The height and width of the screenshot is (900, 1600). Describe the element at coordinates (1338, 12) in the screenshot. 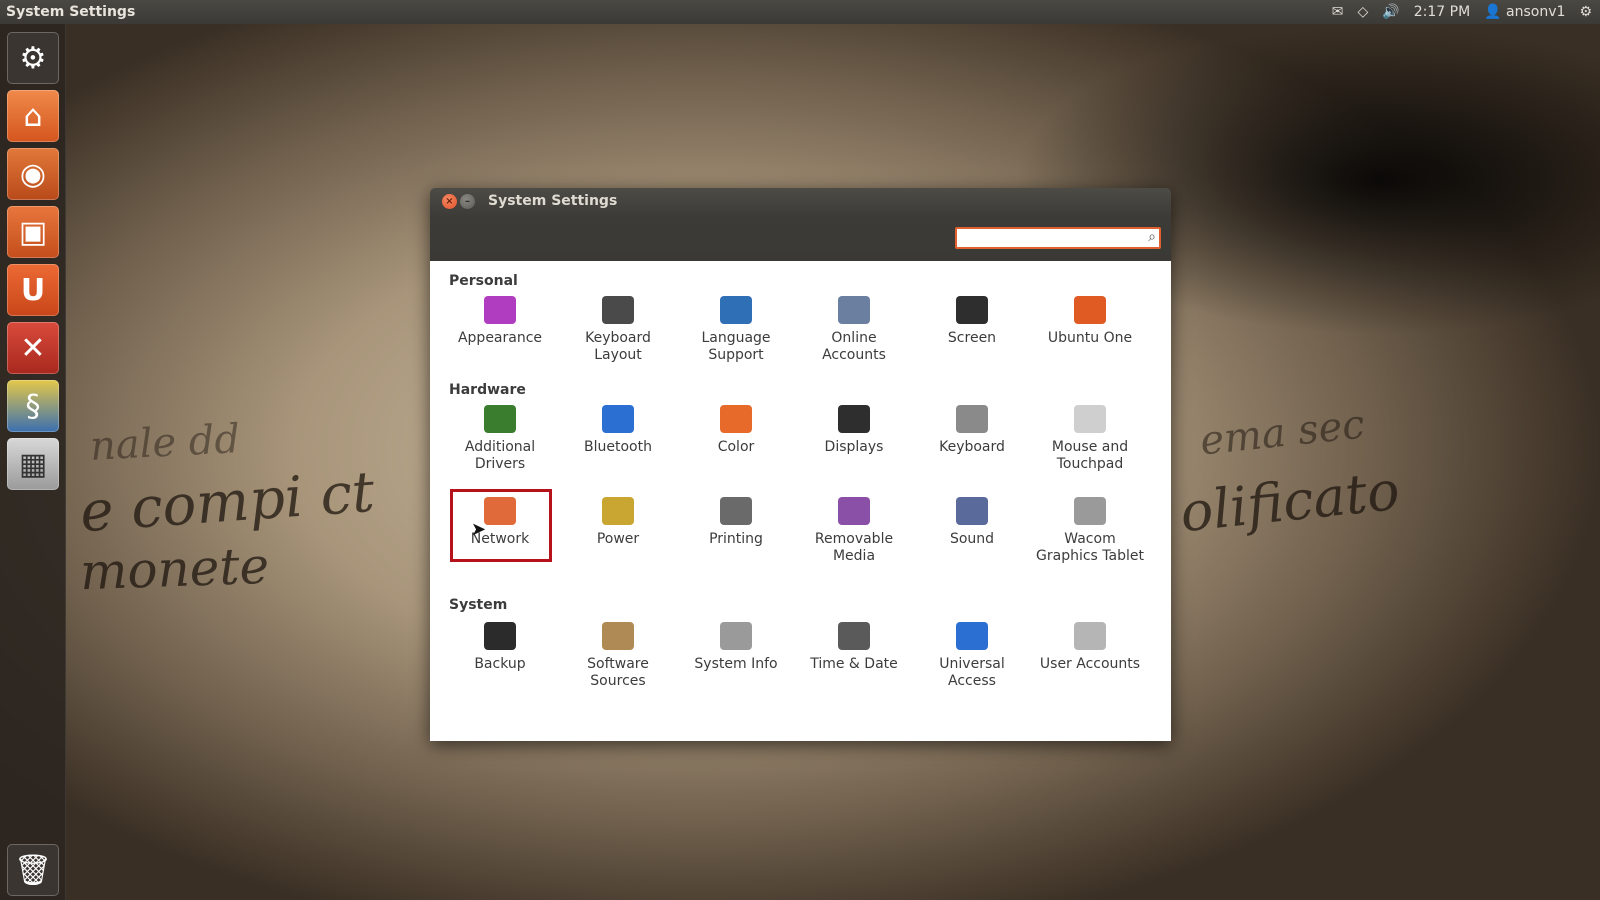

I see `mail-icon: ✉` at that location.